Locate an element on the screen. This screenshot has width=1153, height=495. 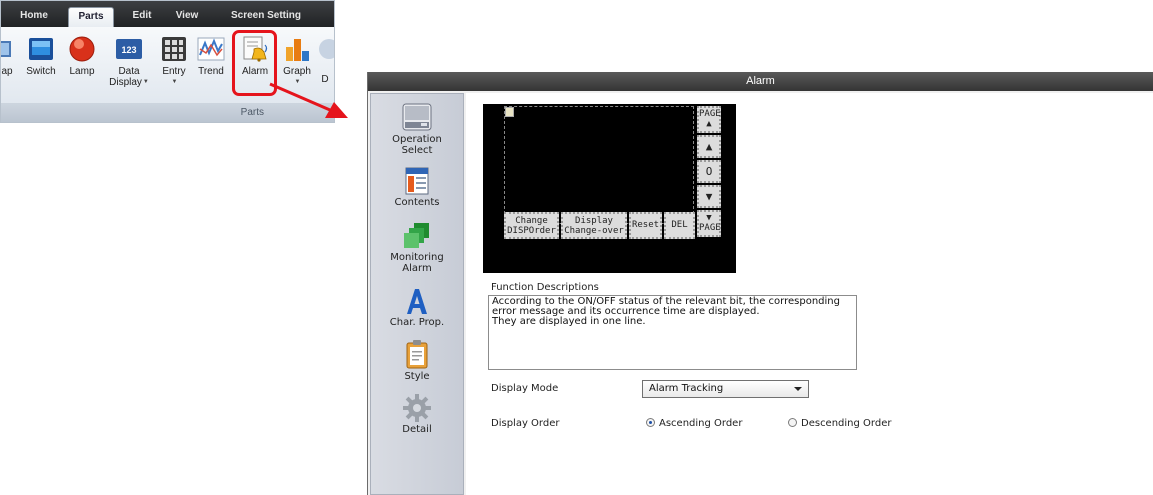
sidebar-item-detail: Detail is located at coordinates (417, 414).